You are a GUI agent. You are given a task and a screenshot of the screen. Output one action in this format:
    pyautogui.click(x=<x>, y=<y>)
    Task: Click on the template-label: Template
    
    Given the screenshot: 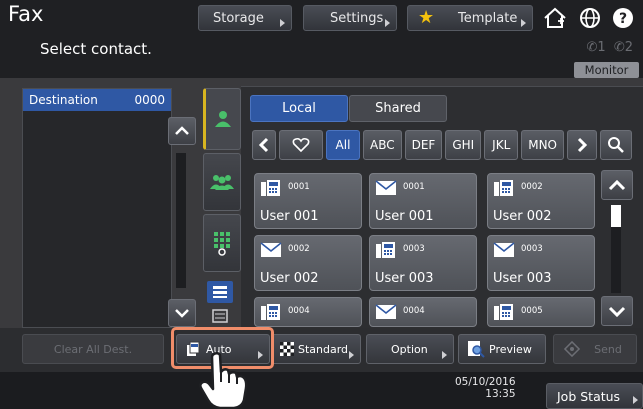 What is the action you would take?
    pyautogui.click(x=488, y=18)
    